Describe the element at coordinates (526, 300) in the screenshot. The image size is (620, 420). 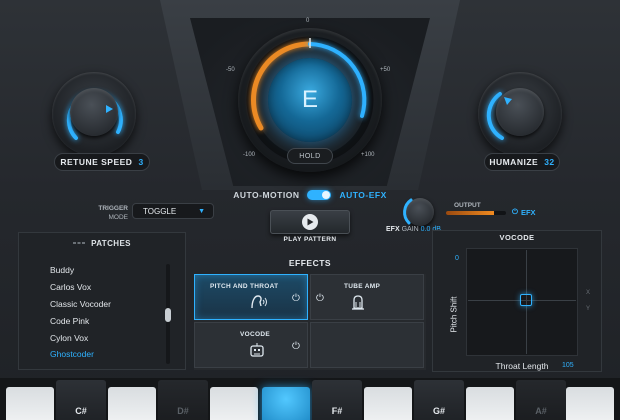
I see `xy-handle` at that location.